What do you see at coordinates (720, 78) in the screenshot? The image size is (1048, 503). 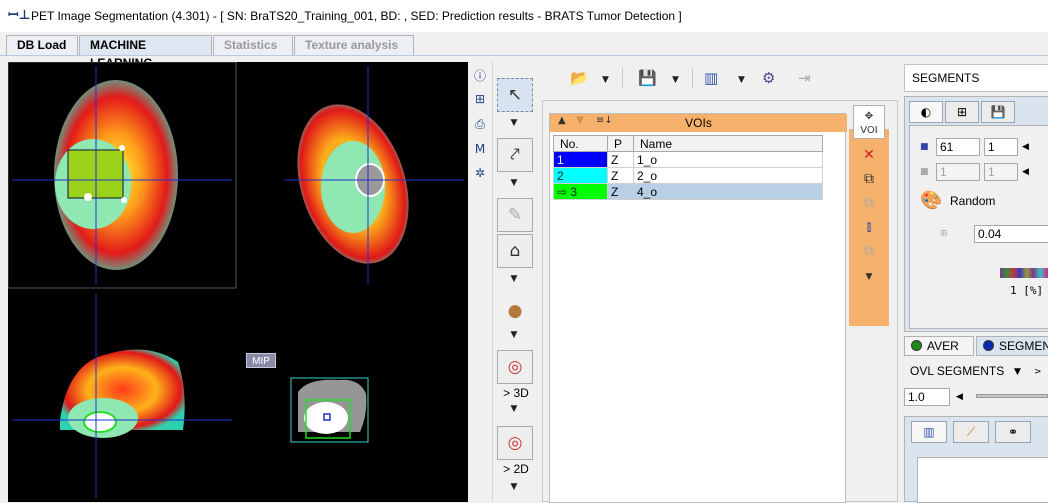 I see `voi-toolbar: 📂 ▼ 💾 ▼ ▥ ▼ ⚙ ⇥` at bounding box center [720, 78].